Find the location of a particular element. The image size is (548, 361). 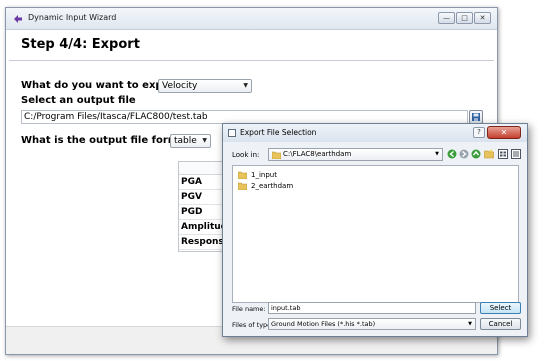

list-item: 2_earthdam is located at coordinates (265, 186).